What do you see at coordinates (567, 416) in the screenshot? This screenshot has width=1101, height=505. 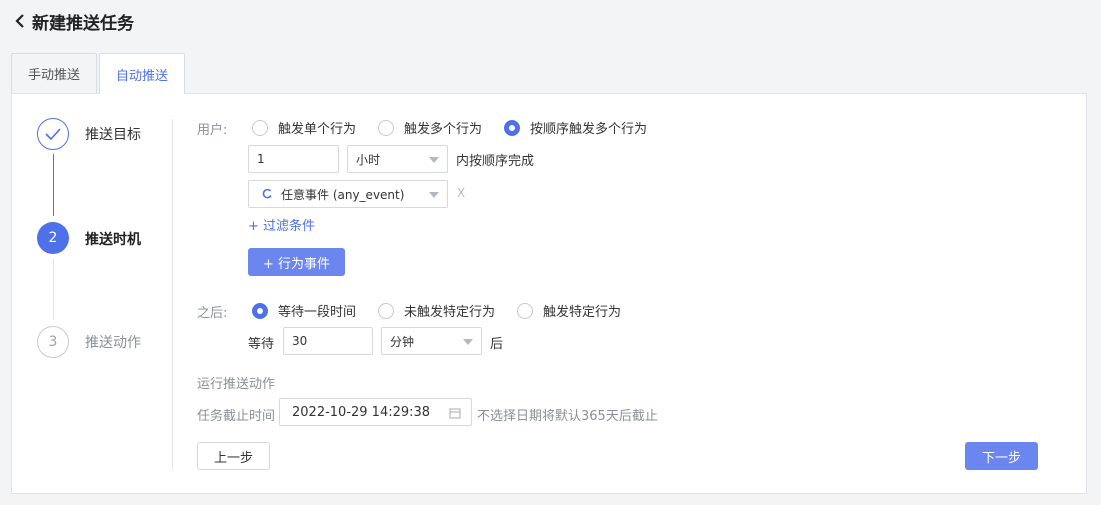 I see `deadline-hint: 不选择日期将默认365天后截止` at bounding box center [567, 416].